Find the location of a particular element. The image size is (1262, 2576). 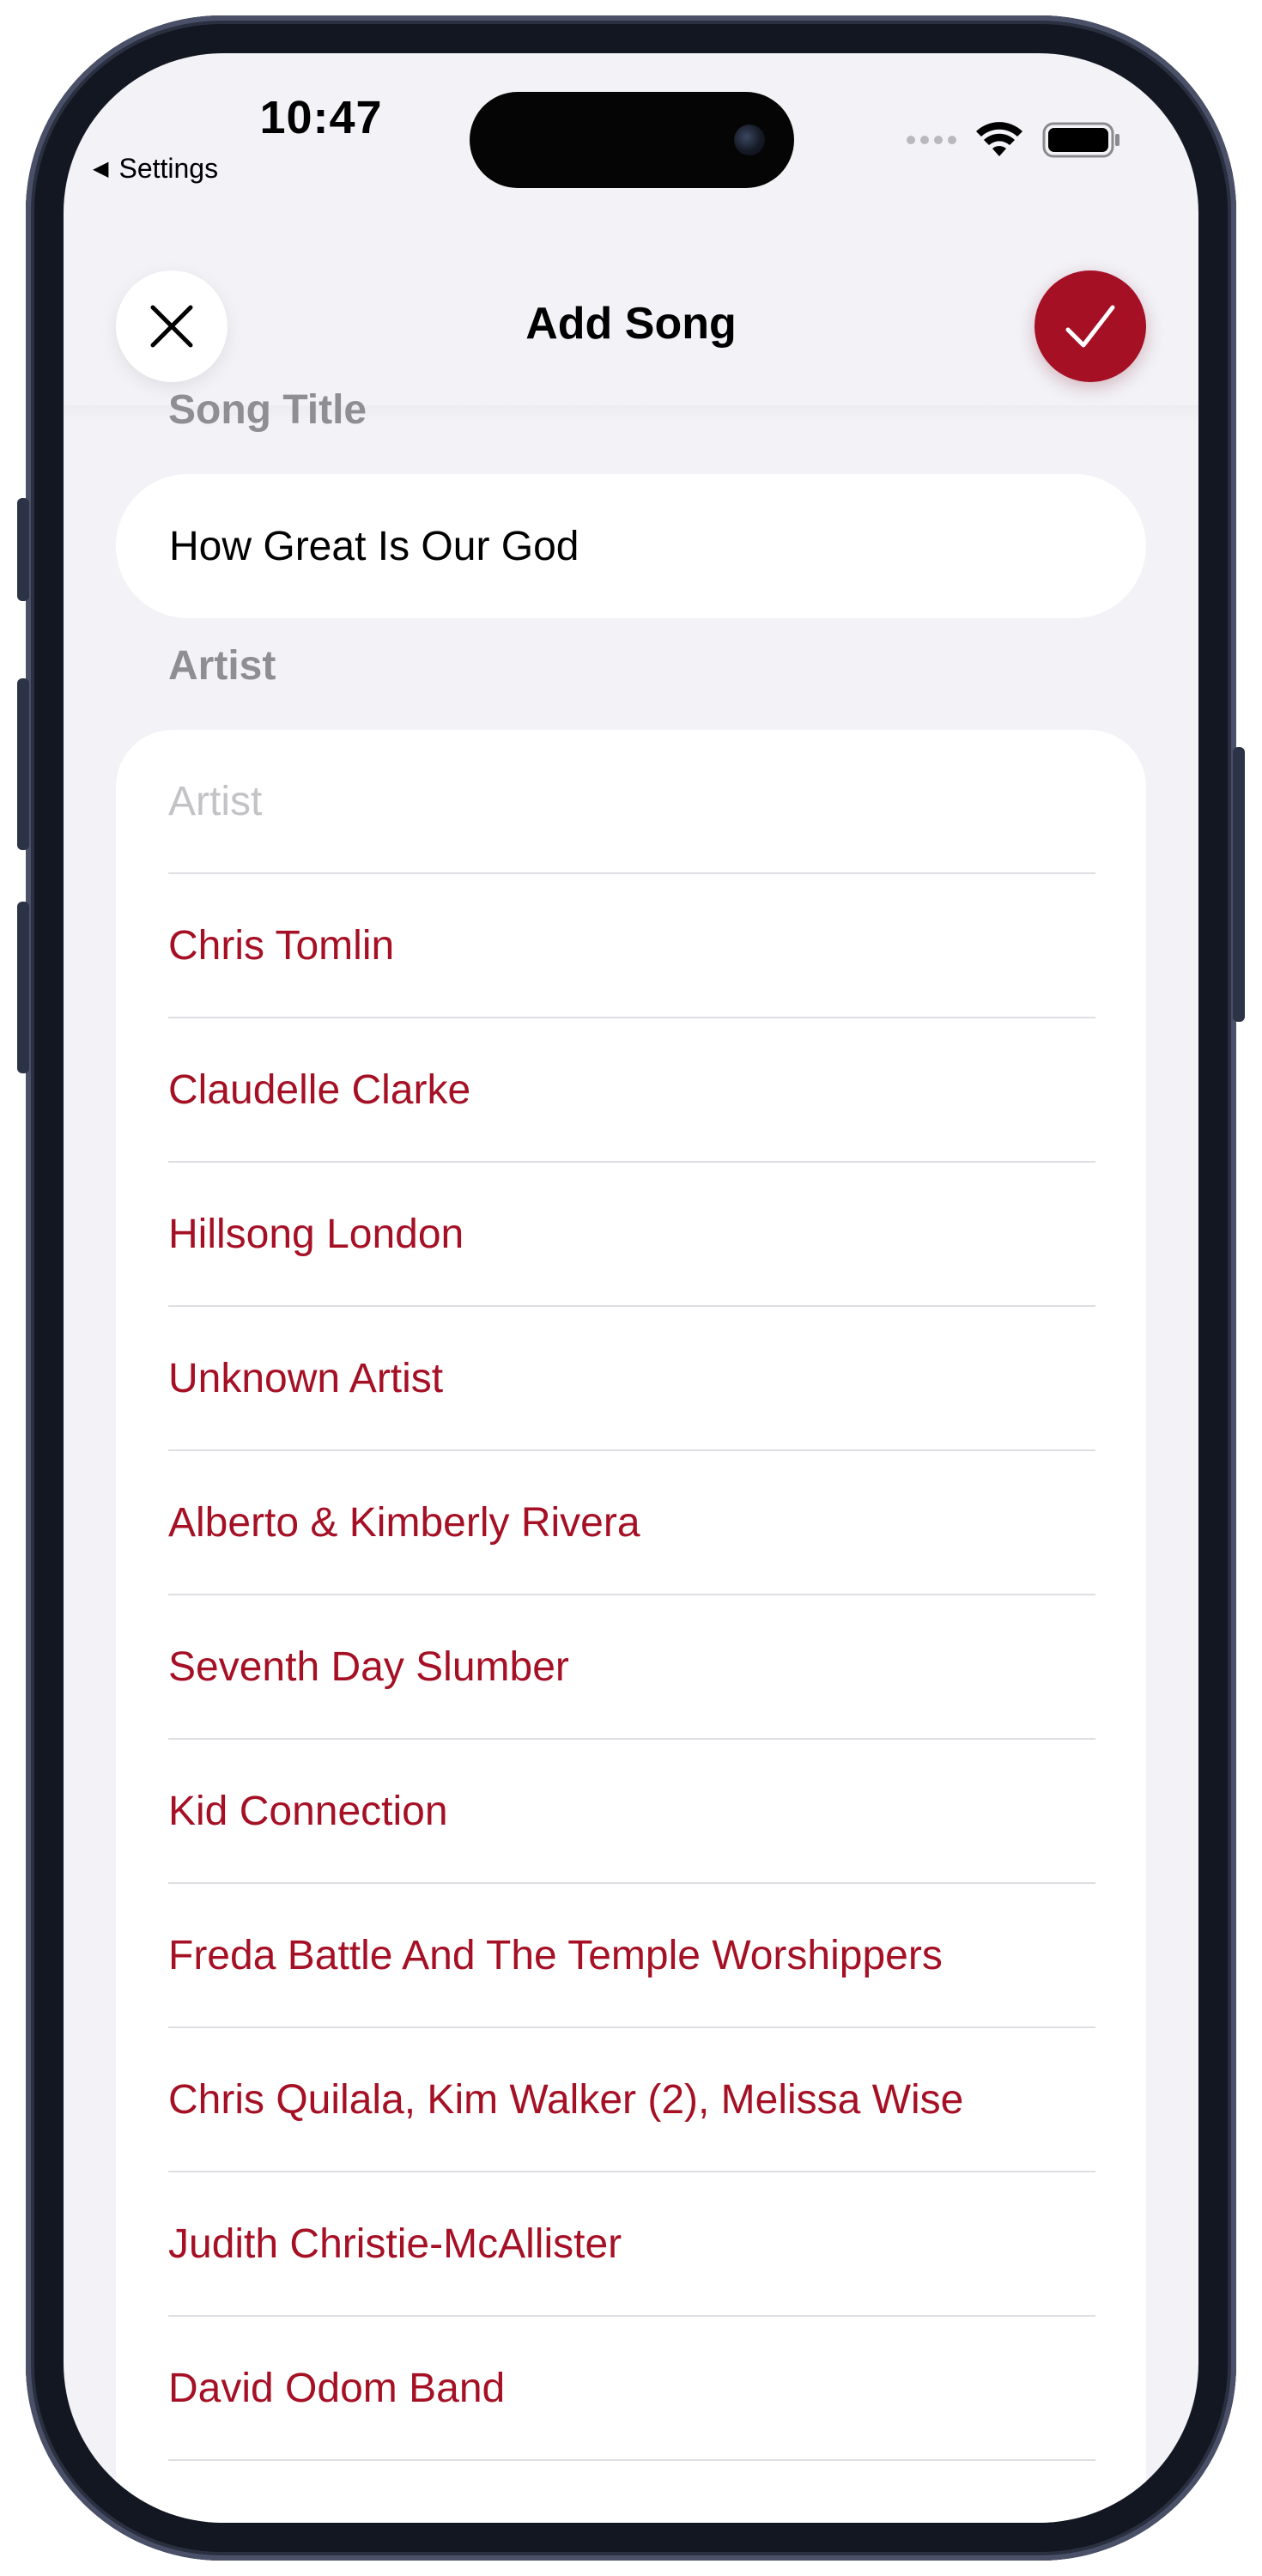

status-time: 10:47 is located at coordinates (321, 117).